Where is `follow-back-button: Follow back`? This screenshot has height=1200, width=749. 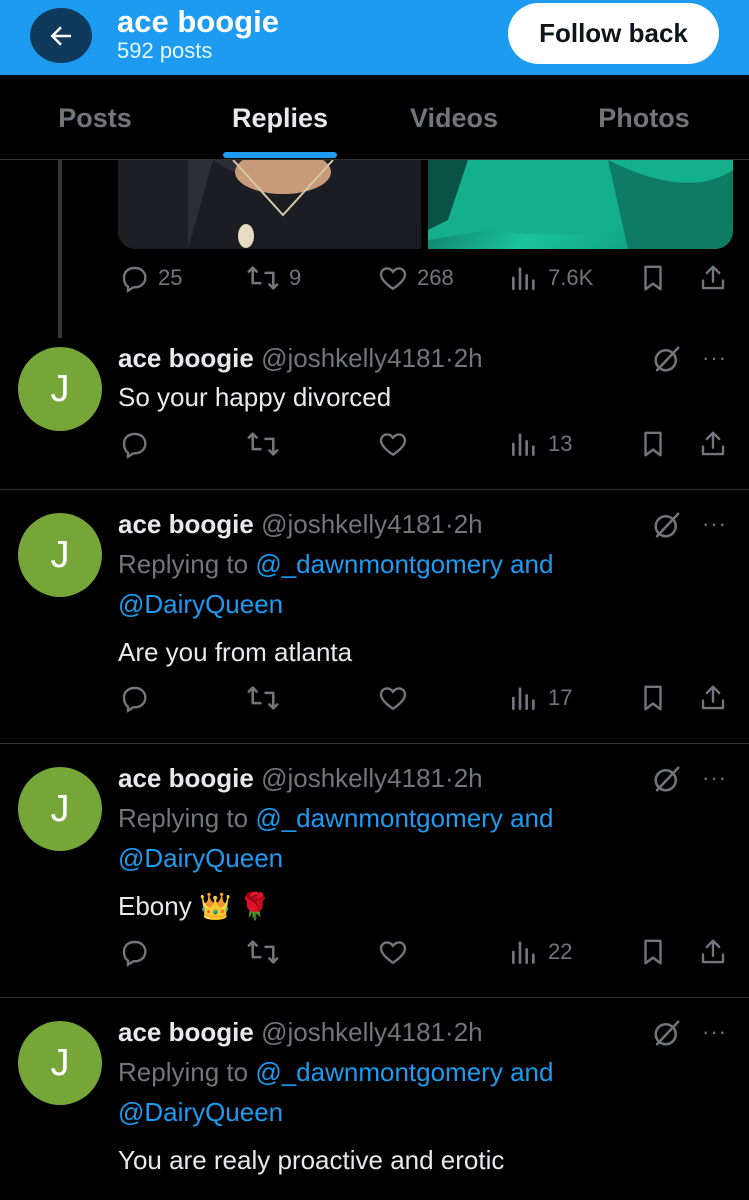
follow-back-button: Follow back is located at coordinates (613, 33).